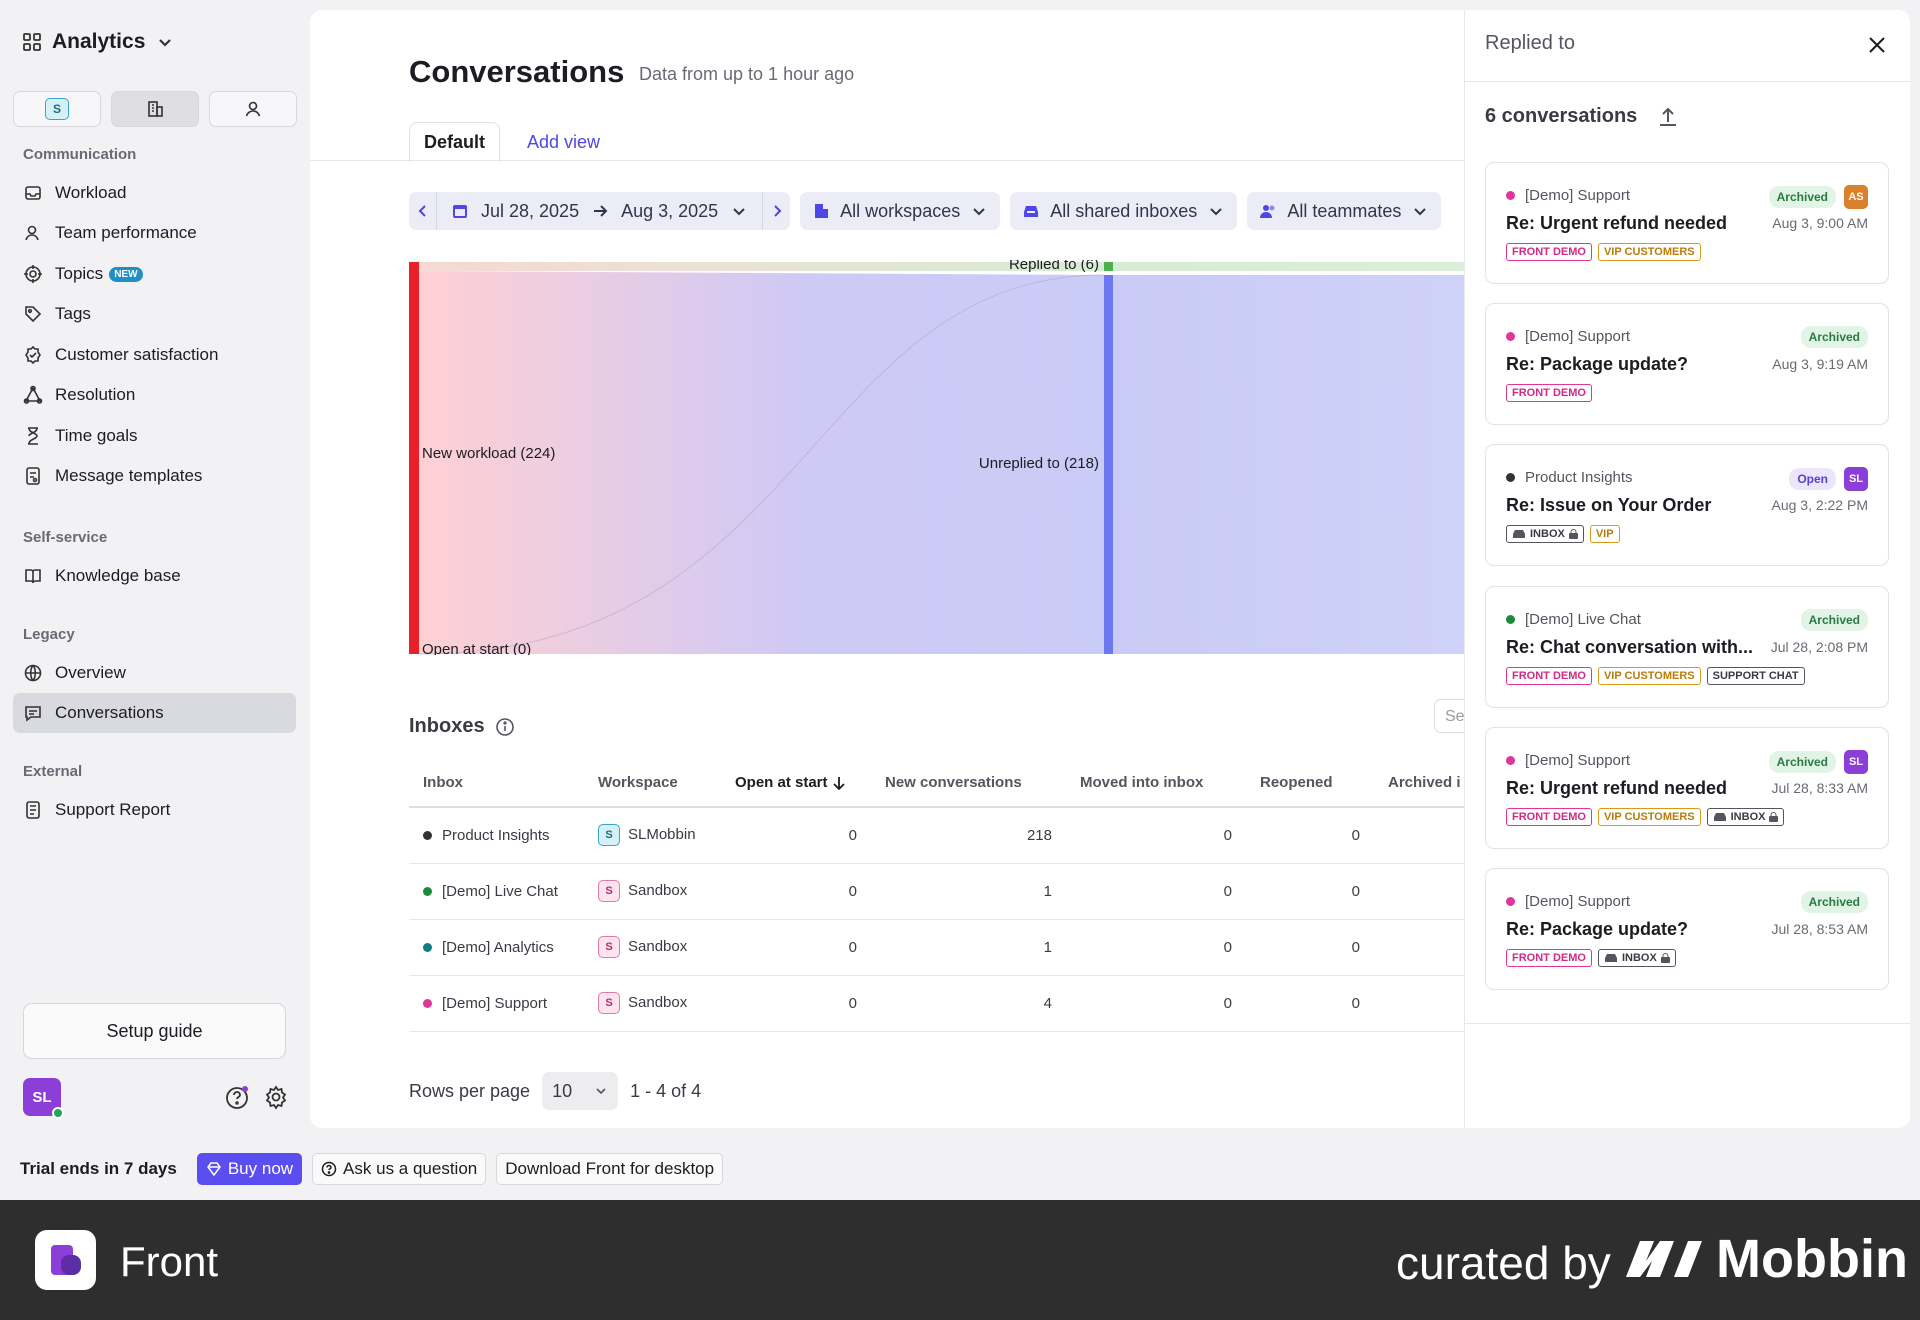 The image size is (1920, 1320). I want to click on arrow-down-icon, so click(839, 784).